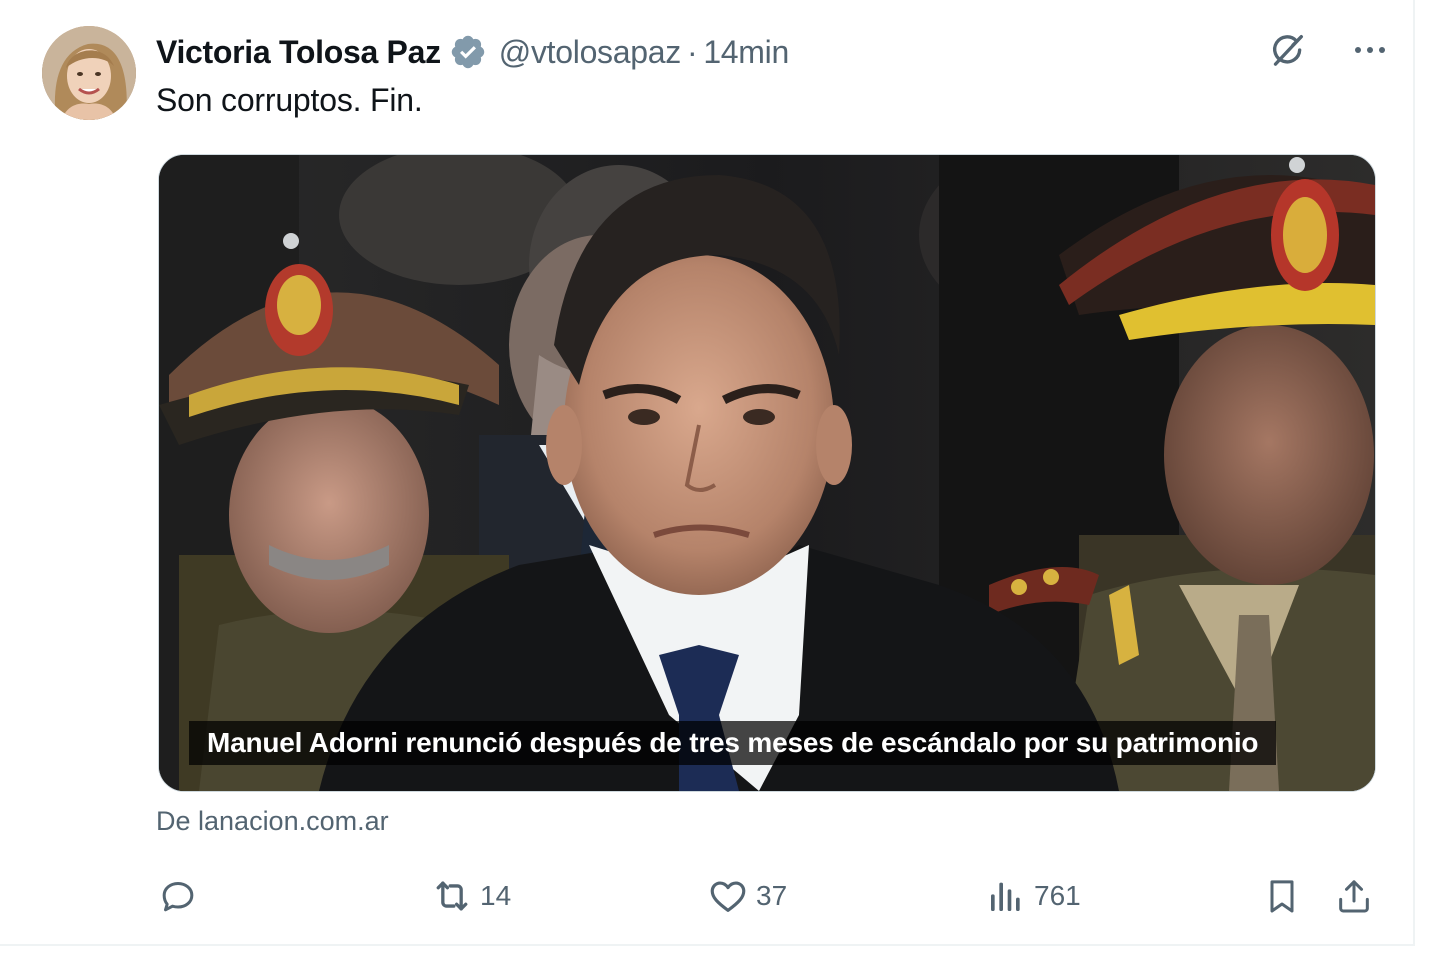 This screenshot has height=966, width=1440. What do you see at coordinates (772, 895) in the screenshot?
I see `like-count: 37` at bounding box center [772, 895].